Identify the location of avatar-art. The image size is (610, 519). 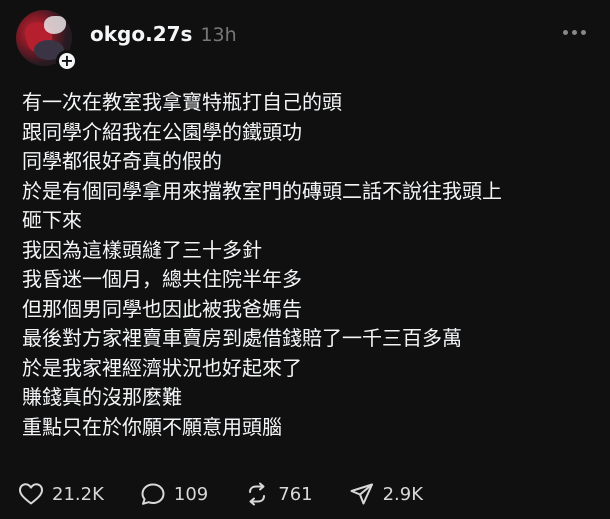
(55, 25).